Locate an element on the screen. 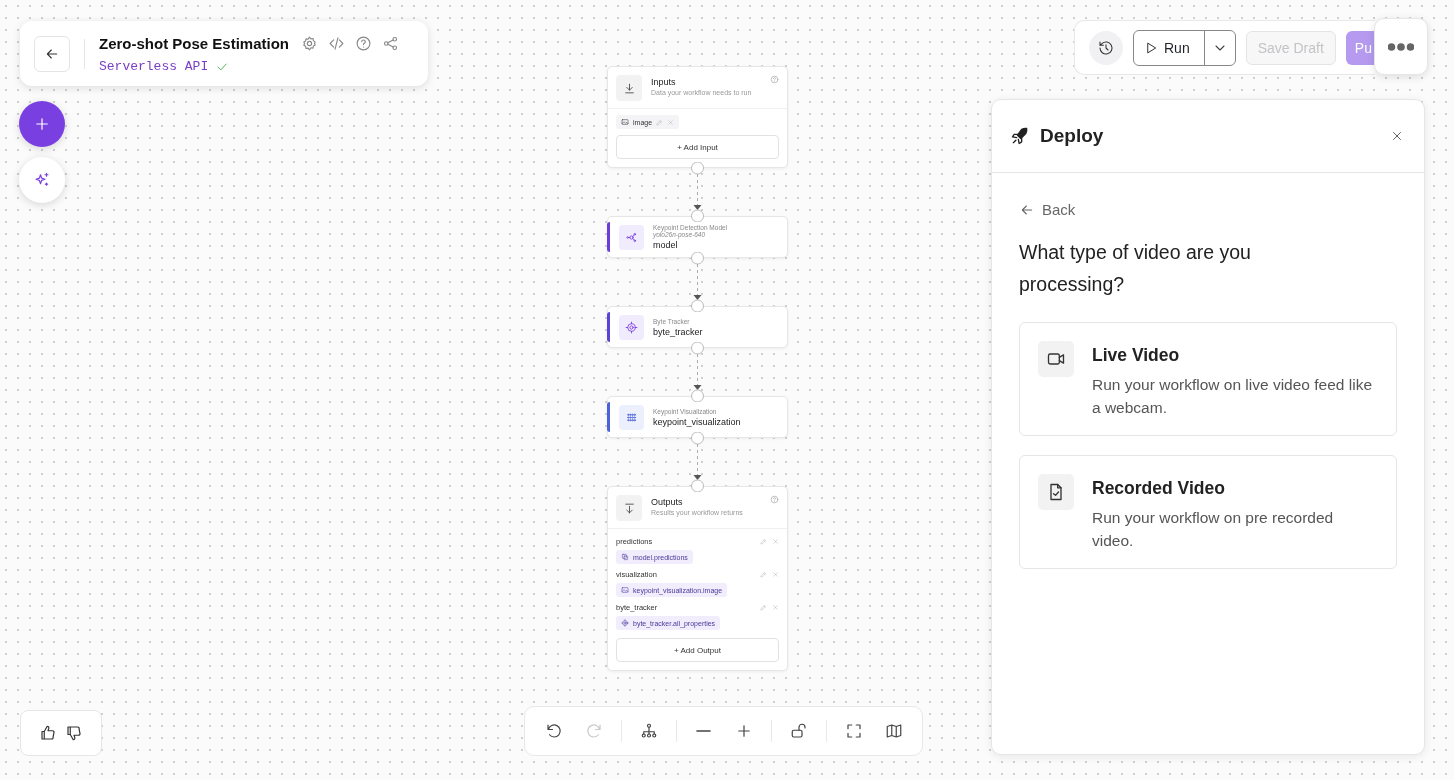  code-icon is located at coordinates (336, 43).